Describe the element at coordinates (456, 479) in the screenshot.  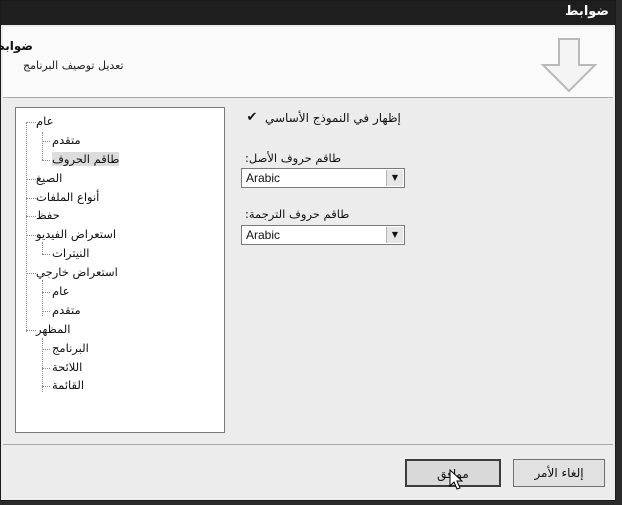
I see `mouse-pointer-icon` at that location.